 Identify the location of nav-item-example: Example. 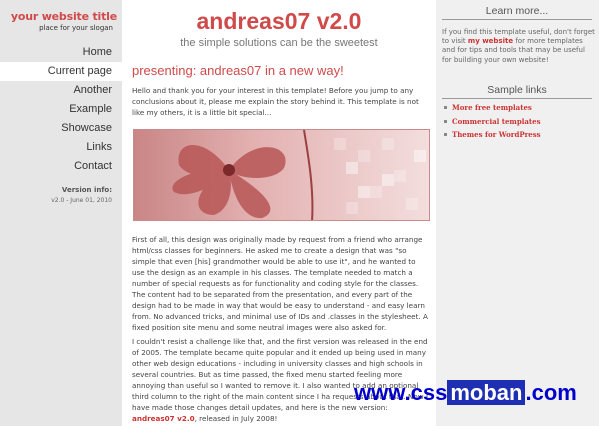
(61, 109).